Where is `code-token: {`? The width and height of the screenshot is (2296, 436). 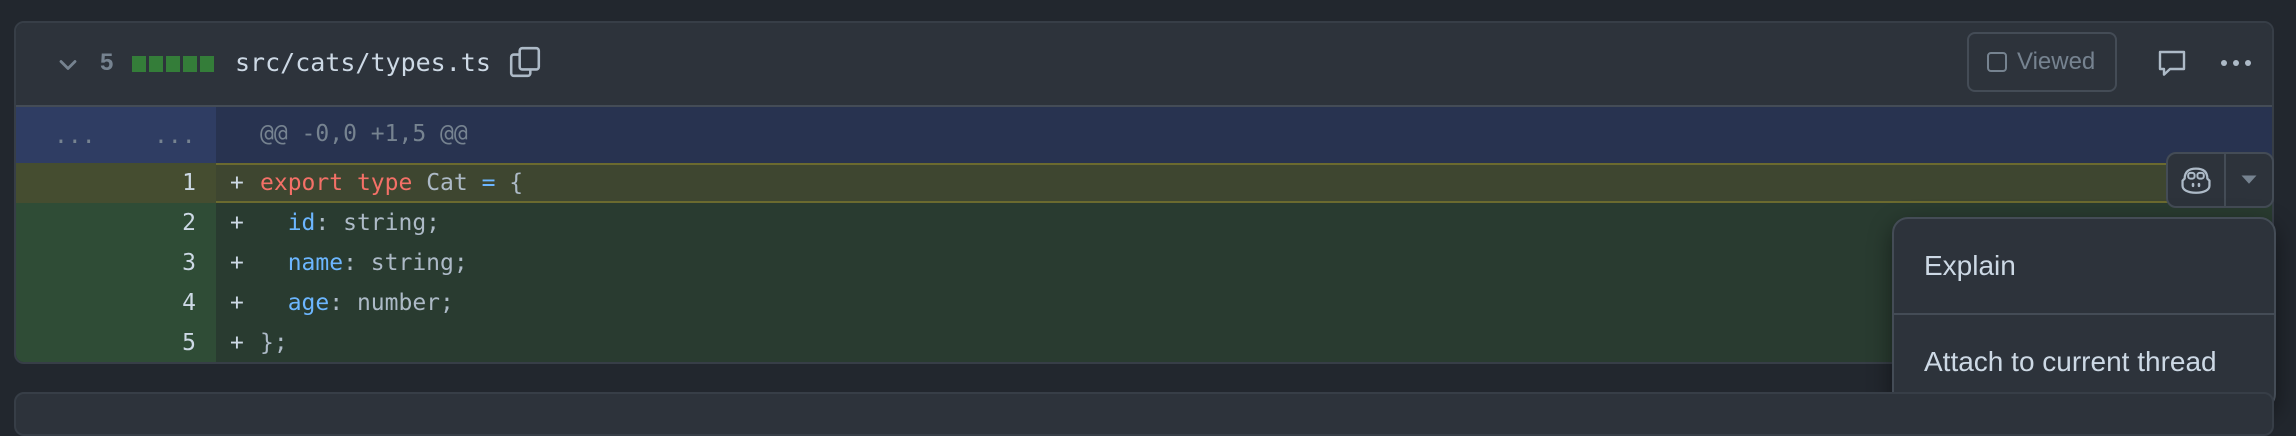
code-token: { is located at coordinates (509, 183).